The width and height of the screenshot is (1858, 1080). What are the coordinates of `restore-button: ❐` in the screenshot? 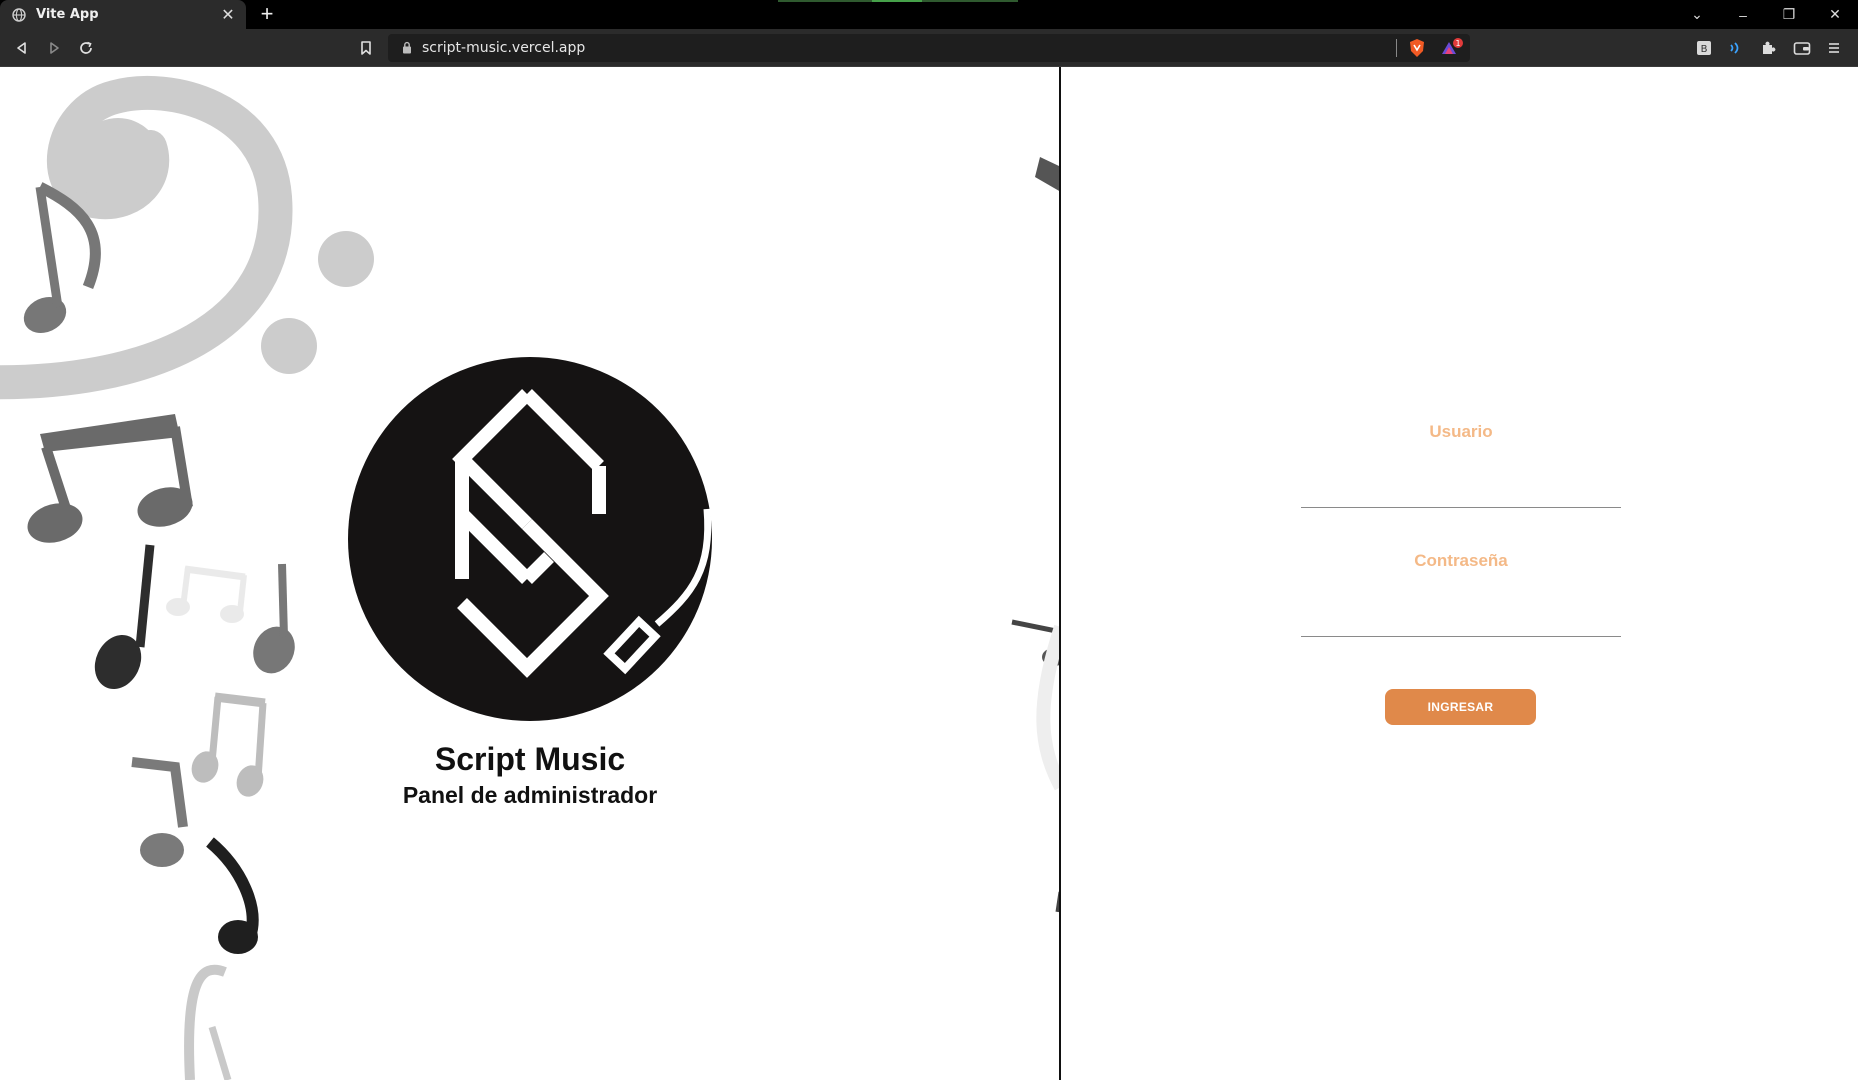 It's located at (1789, 14).